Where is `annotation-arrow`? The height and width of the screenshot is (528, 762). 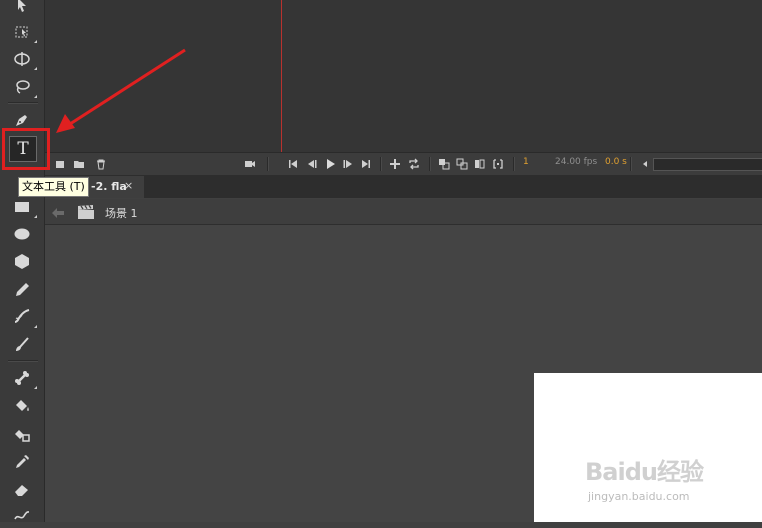 annotation-arrow is located at coordinates (121, 90).